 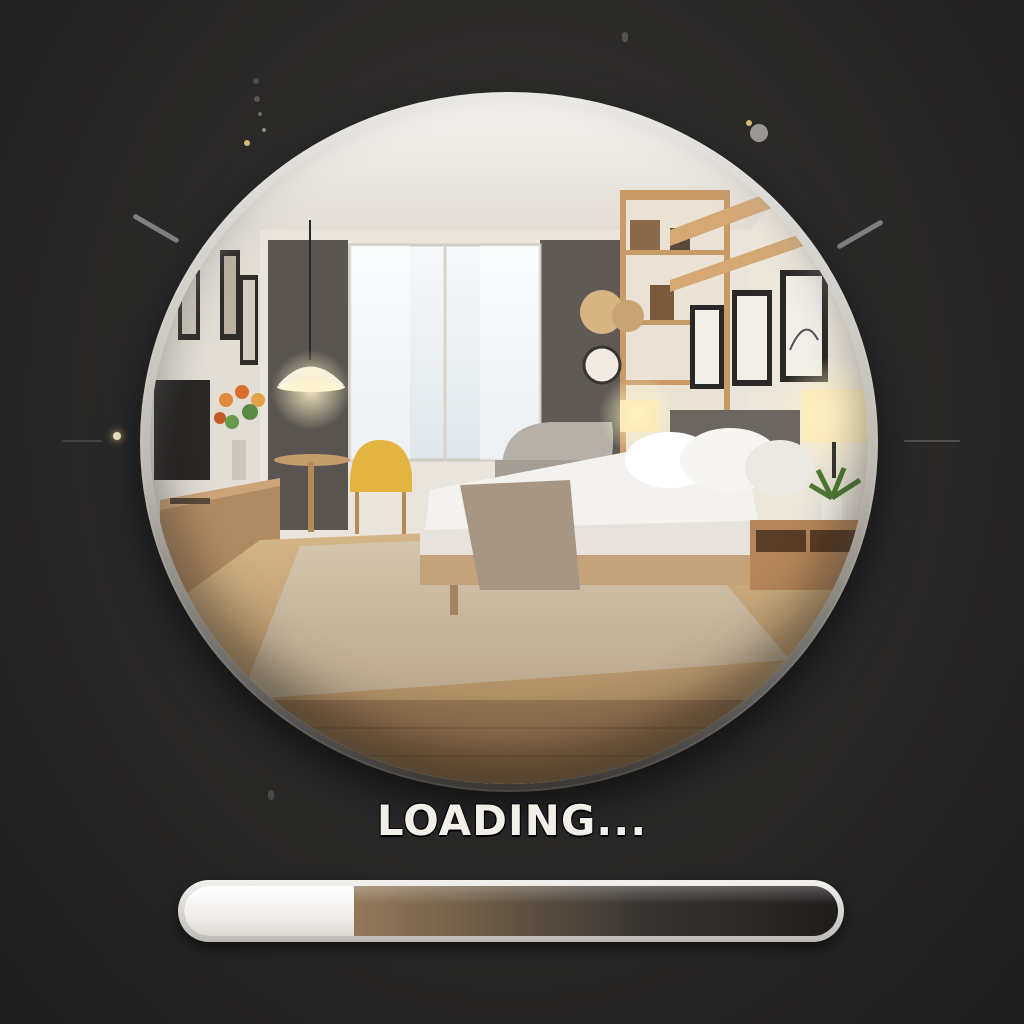 I want to click on progress-track-inner, so click(x=511, y=911).